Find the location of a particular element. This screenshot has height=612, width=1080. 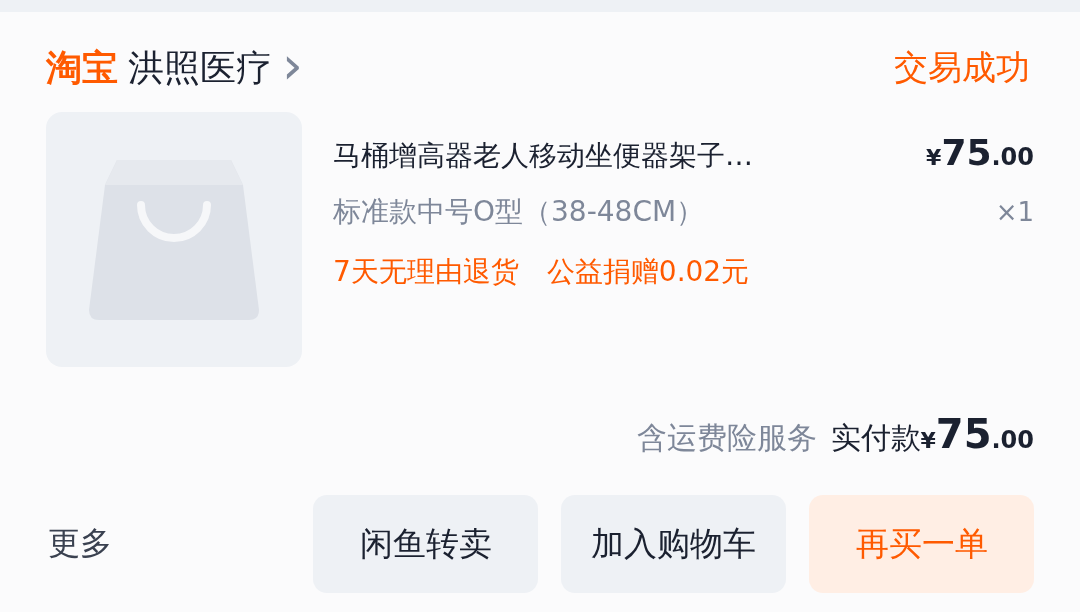

more-link: 更多 is located at coordinates (80, 544).